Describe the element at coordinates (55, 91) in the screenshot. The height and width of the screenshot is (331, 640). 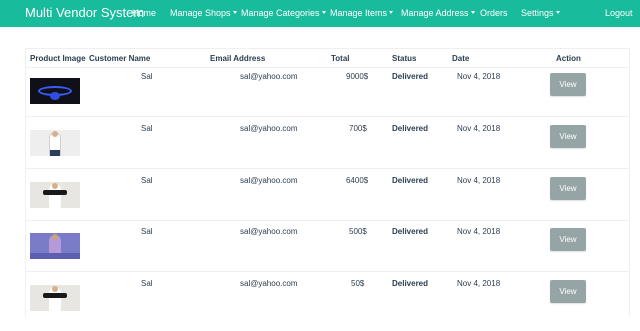
I see `necklace-product-image` at that location.